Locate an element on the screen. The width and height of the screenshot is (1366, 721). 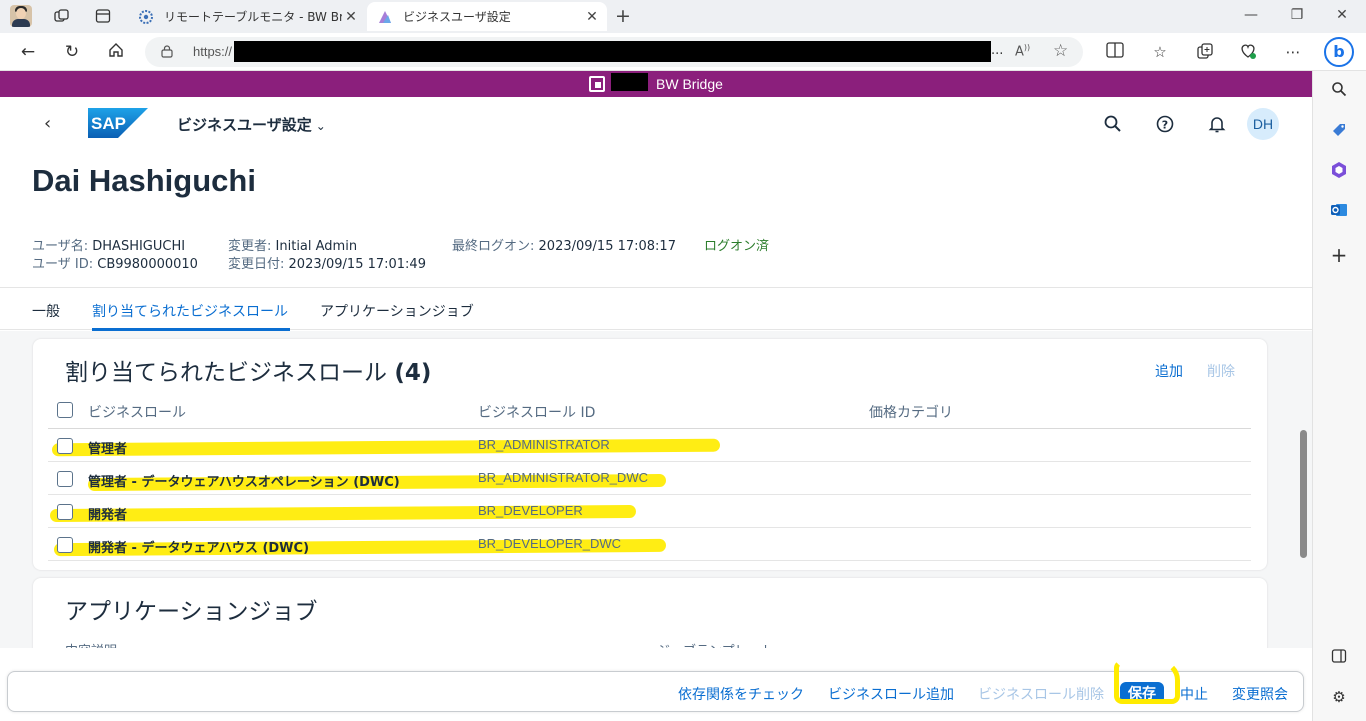
column-header-description: 内容説明 is located at coordinates (91, 644).